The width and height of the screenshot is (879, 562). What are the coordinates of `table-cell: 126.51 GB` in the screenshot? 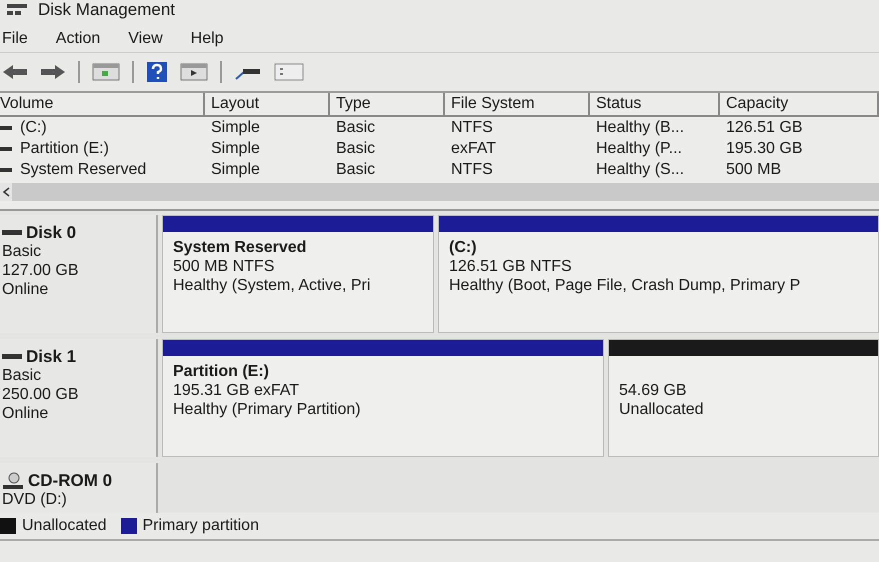 It's located at (764, 127).